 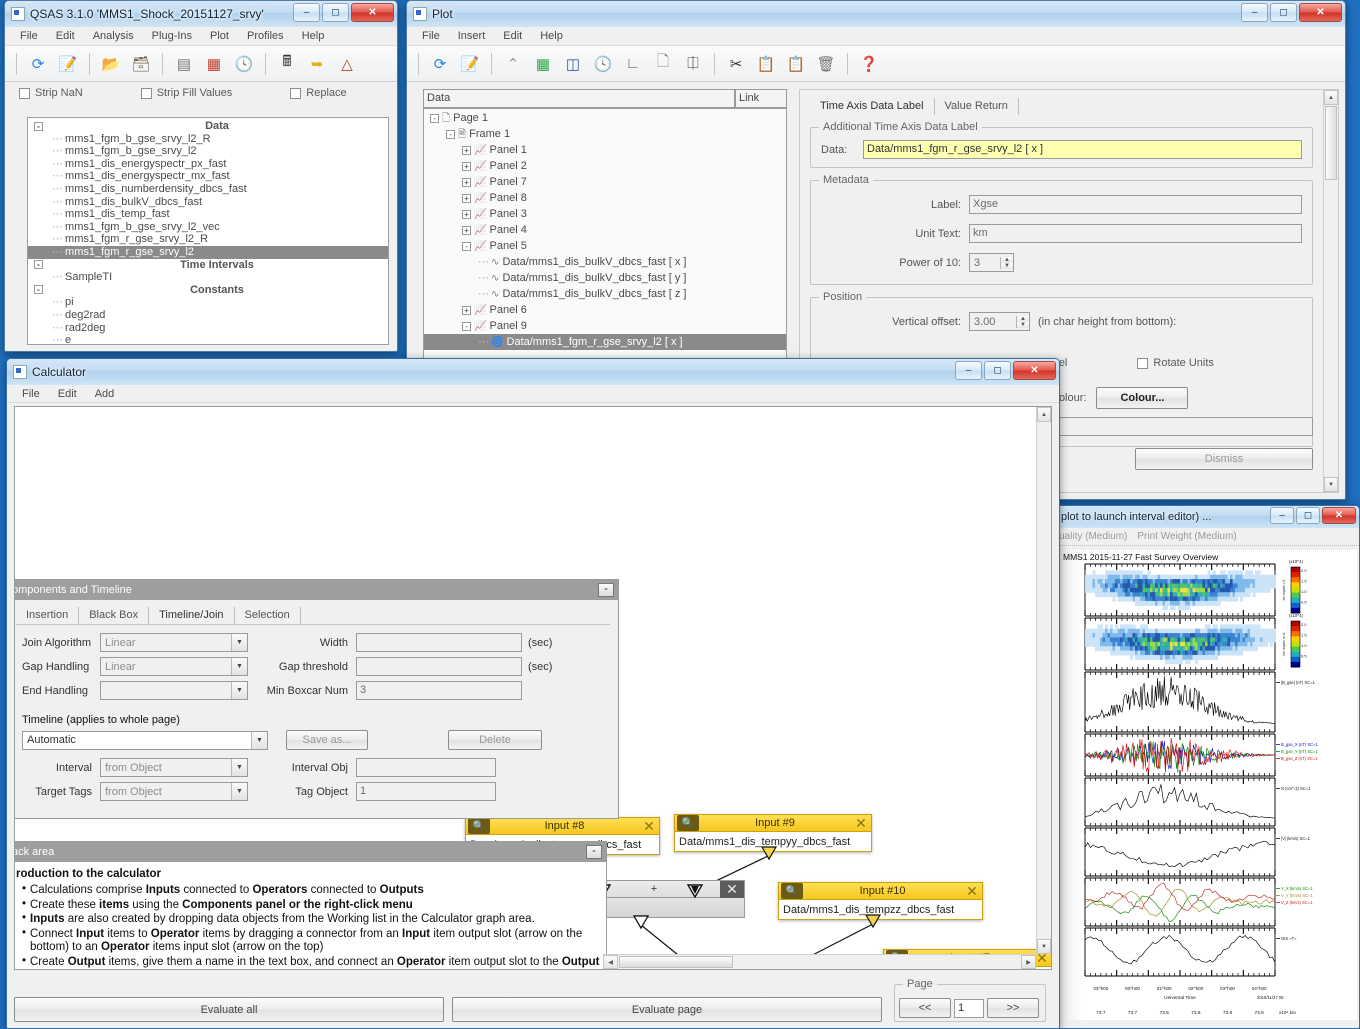 I want to click on tree-item: ⋯ mms1_dis_energyspectr_mx_fast, so click(x=208, y=176).